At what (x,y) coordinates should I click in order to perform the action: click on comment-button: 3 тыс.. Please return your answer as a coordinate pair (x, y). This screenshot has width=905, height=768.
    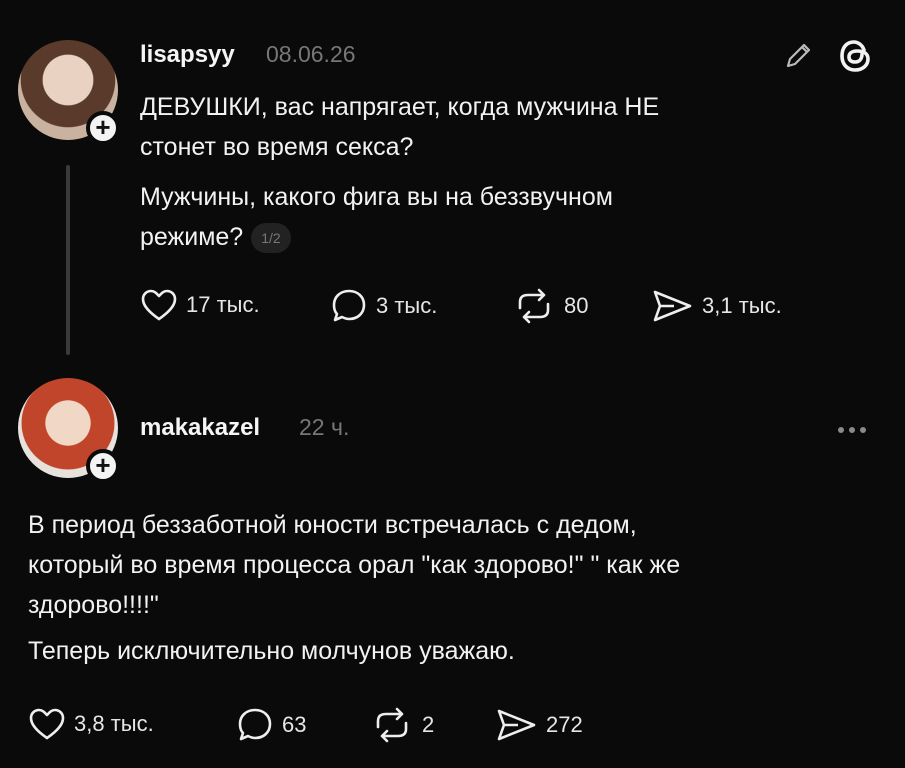
    Looking at the image, I should click on (383, 306).